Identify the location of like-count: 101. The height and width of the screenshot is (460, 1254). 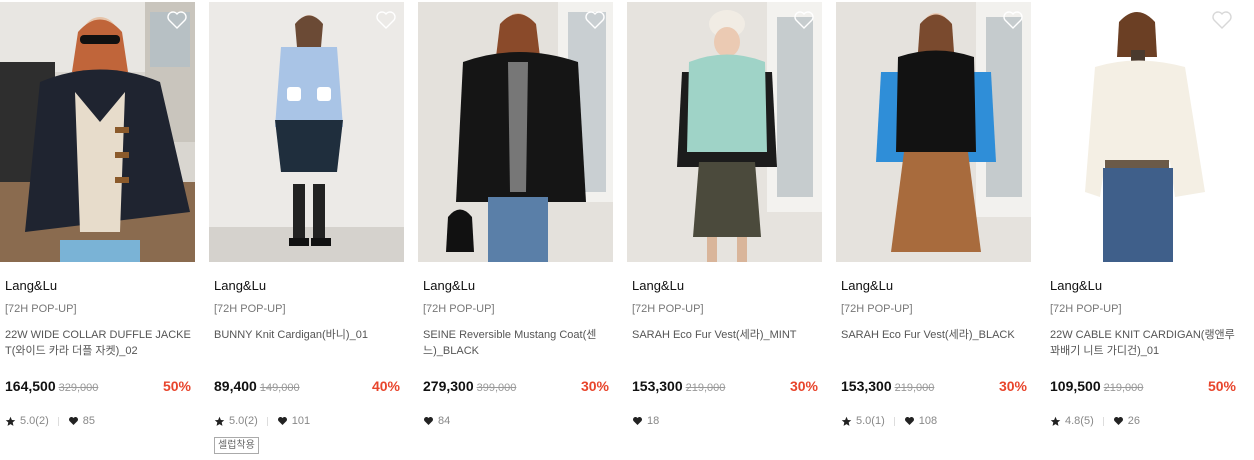
(301, 421).